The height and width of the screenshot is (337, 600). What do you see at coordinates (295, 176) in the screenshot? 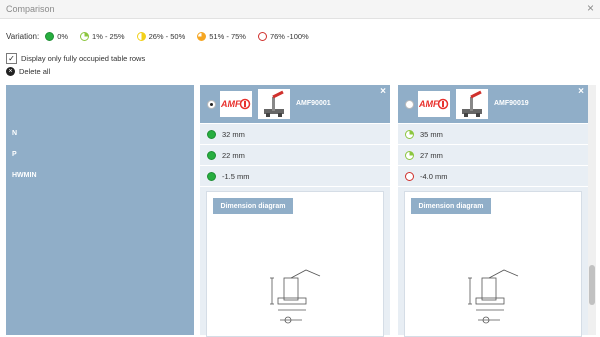
I see `value-cell: -1.5 mm` at bounding box center [295, 176].